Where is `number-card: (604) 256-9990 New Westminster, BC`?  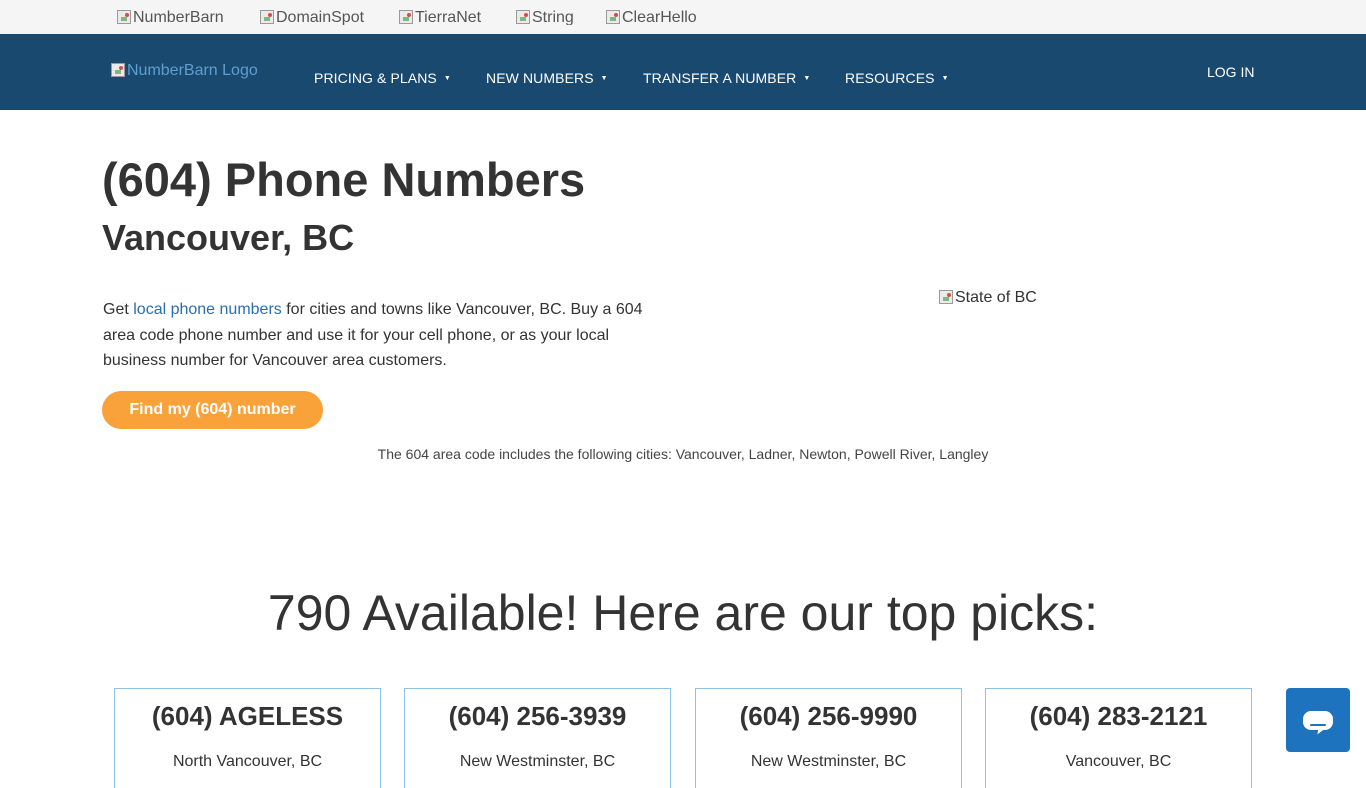 number-card: (604) 256-9990 New Westminster, BC is located at coordinates (828, 738).